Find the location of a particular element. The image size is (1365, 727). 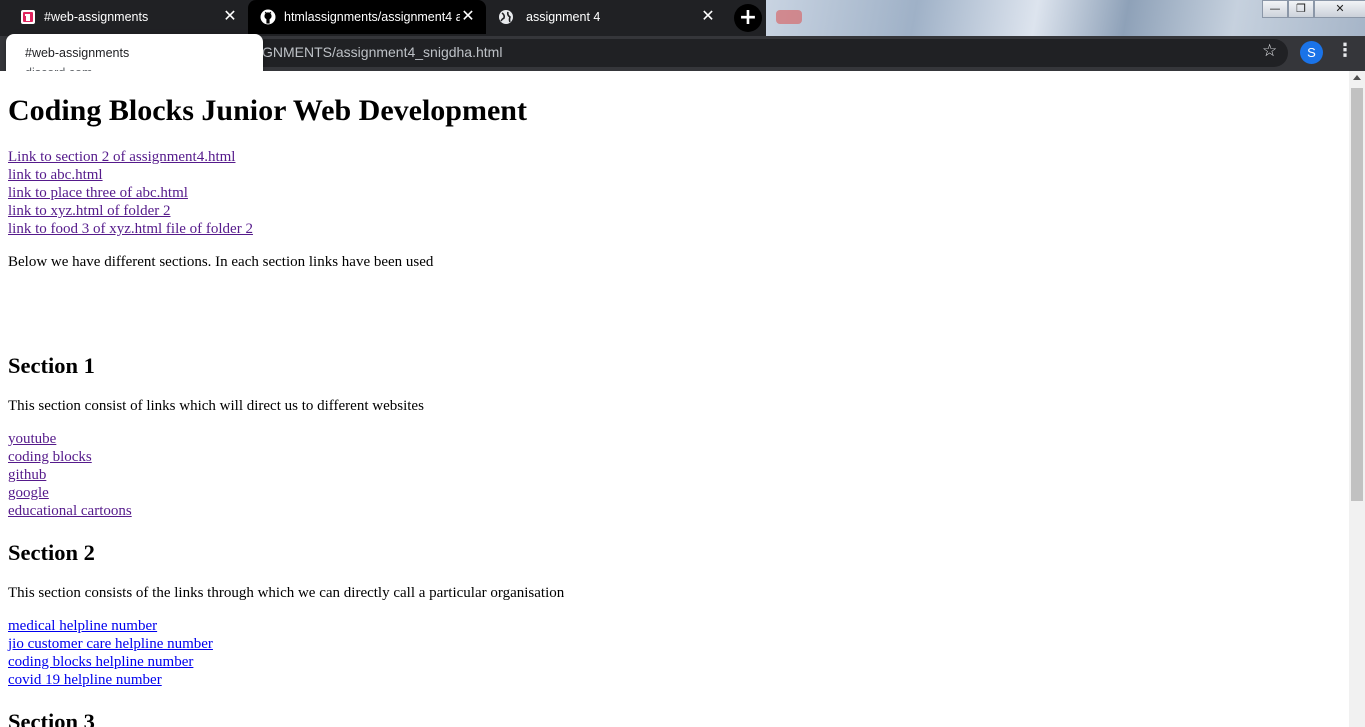

page-scrollbar is located at coordinates (1357, 399).